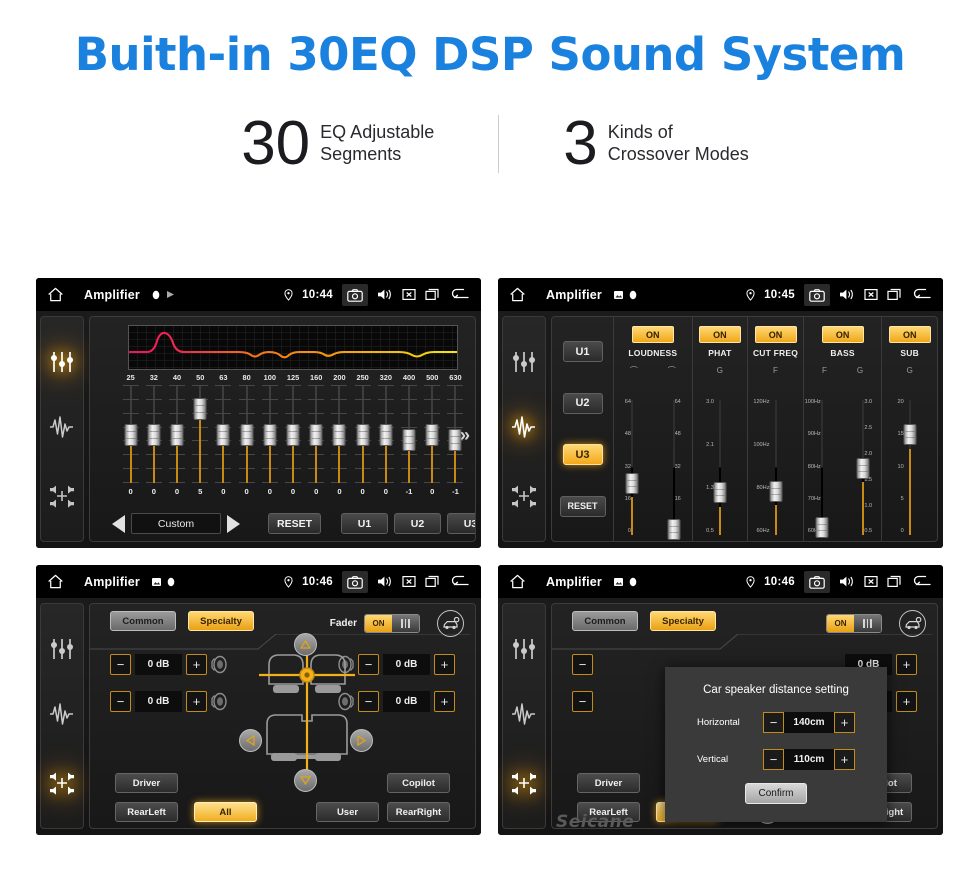  I want to click on nav-right-button, so click(361, 740).